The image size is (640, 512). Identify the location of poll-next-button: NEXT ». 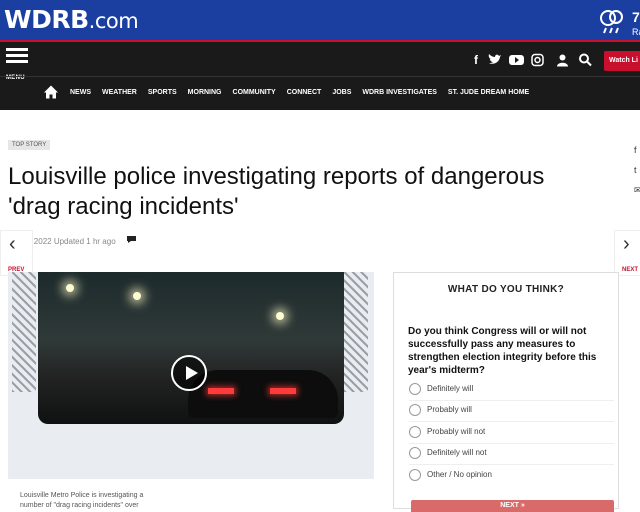
(512, 506).